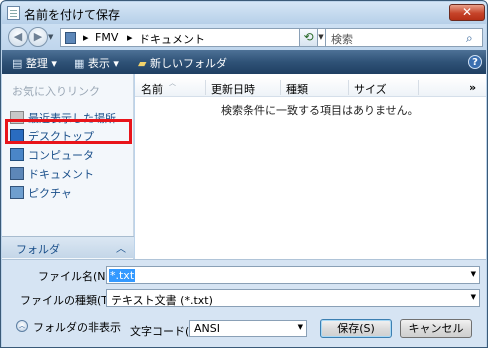  I want to click on organize-menu: ▤ 整理 ▾, so click(34, 63).